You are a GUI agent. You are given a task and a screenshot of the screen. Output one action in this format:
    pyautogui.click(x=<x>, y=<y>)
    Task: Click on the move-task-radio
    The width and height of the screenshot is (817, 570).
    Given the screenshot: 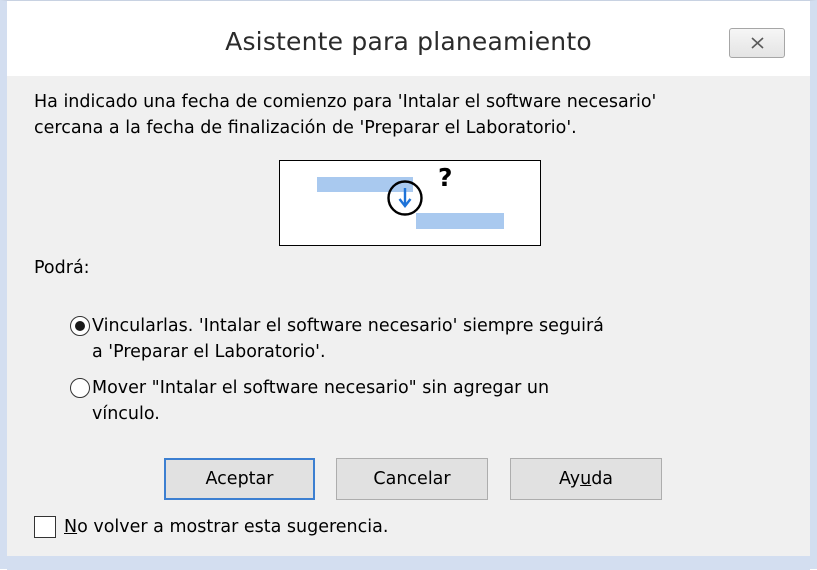 What is the action you would take?
    pyautogui.click(x=80, y=388)
    